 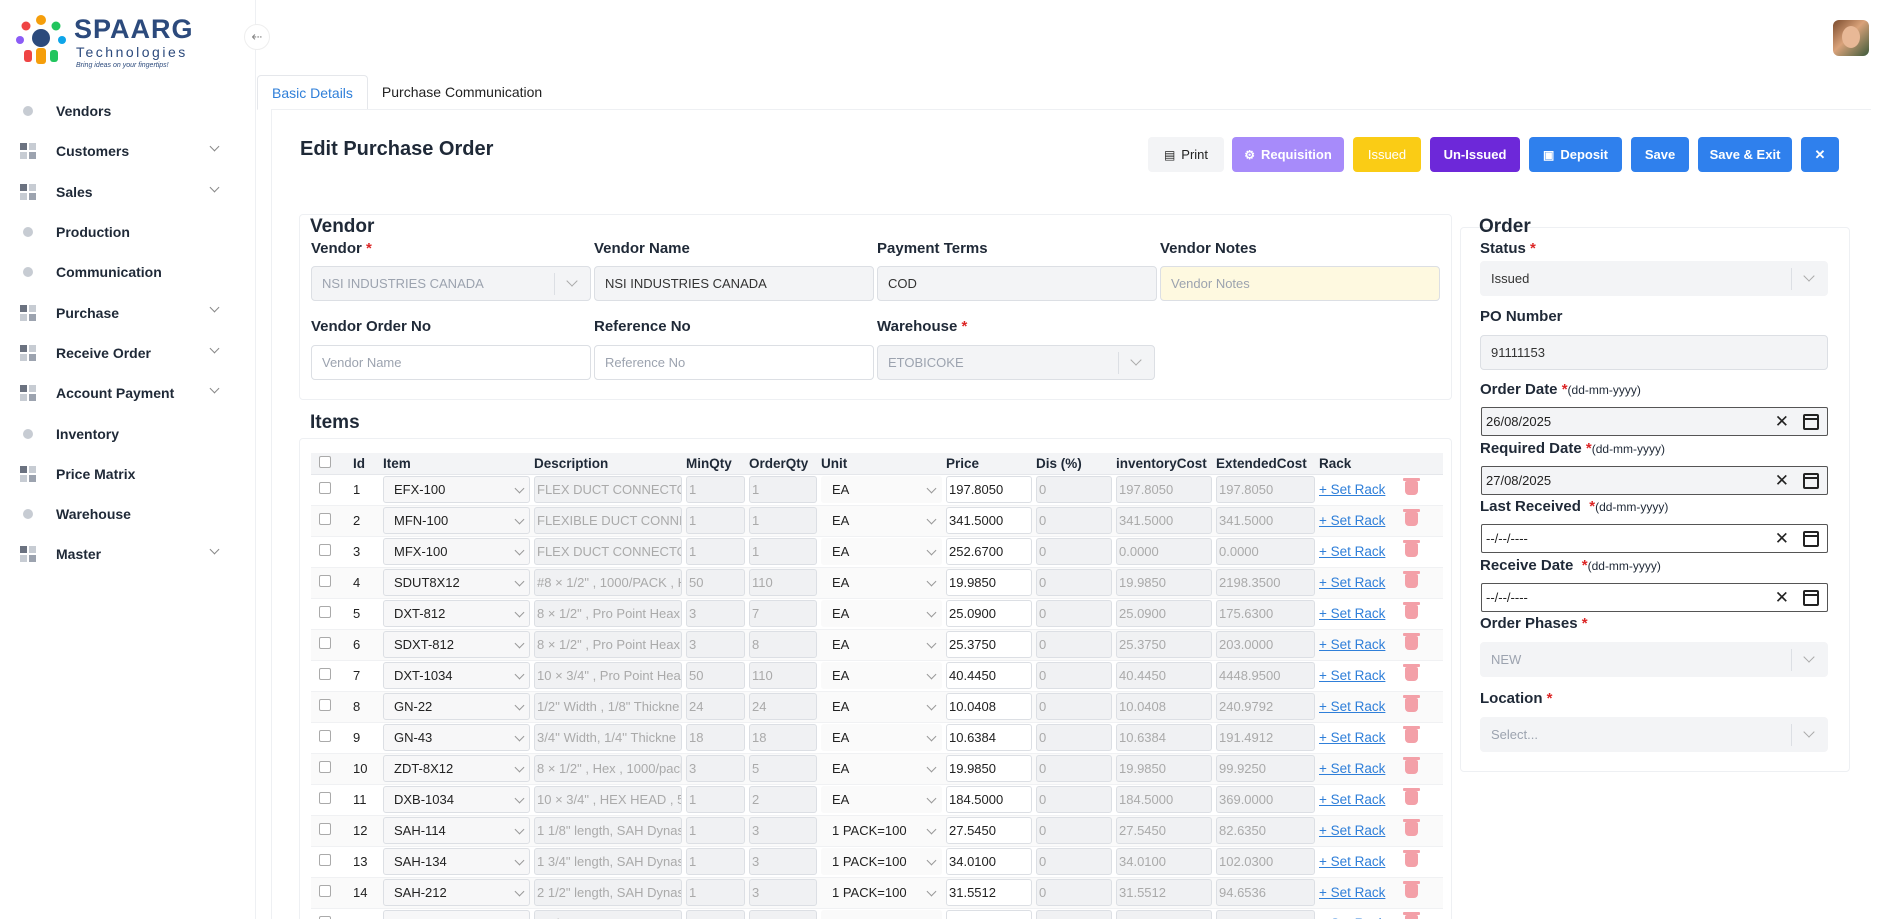 I want to click on min-qty-field: 50, so click(x=715, y=582).